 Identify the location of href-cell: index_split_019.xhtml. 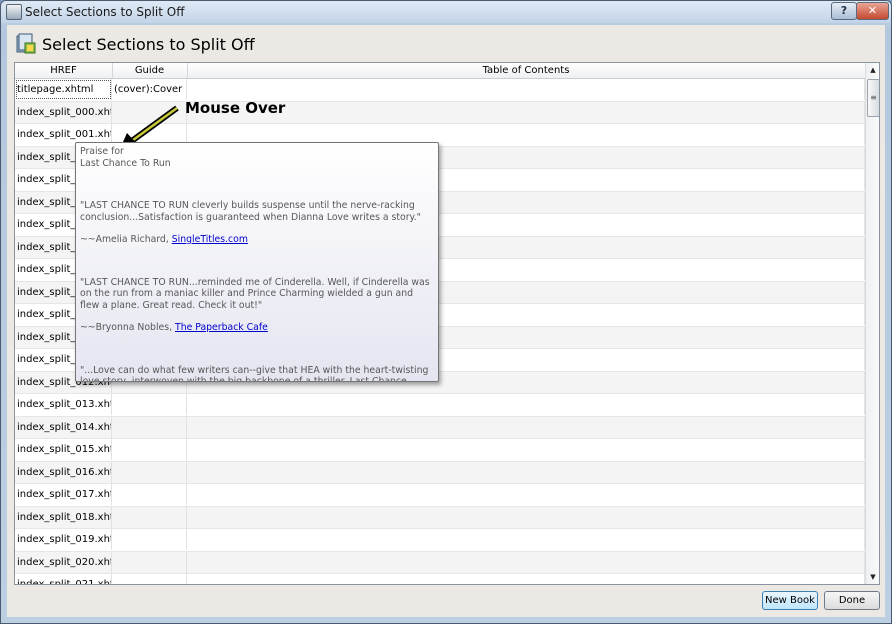
(63, 539).